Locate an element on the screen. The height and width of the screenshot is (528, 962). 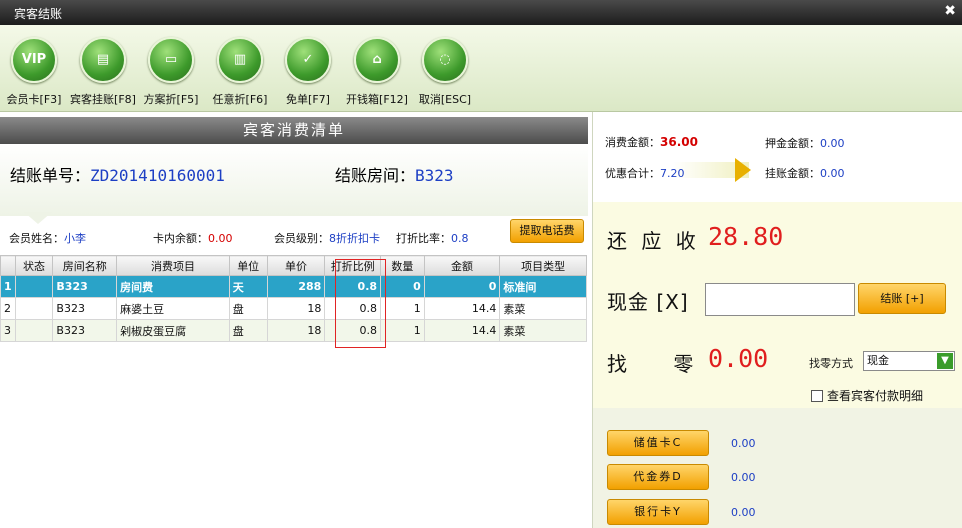
cash-label: 现金 [X] is located at coordinates (648, 302).